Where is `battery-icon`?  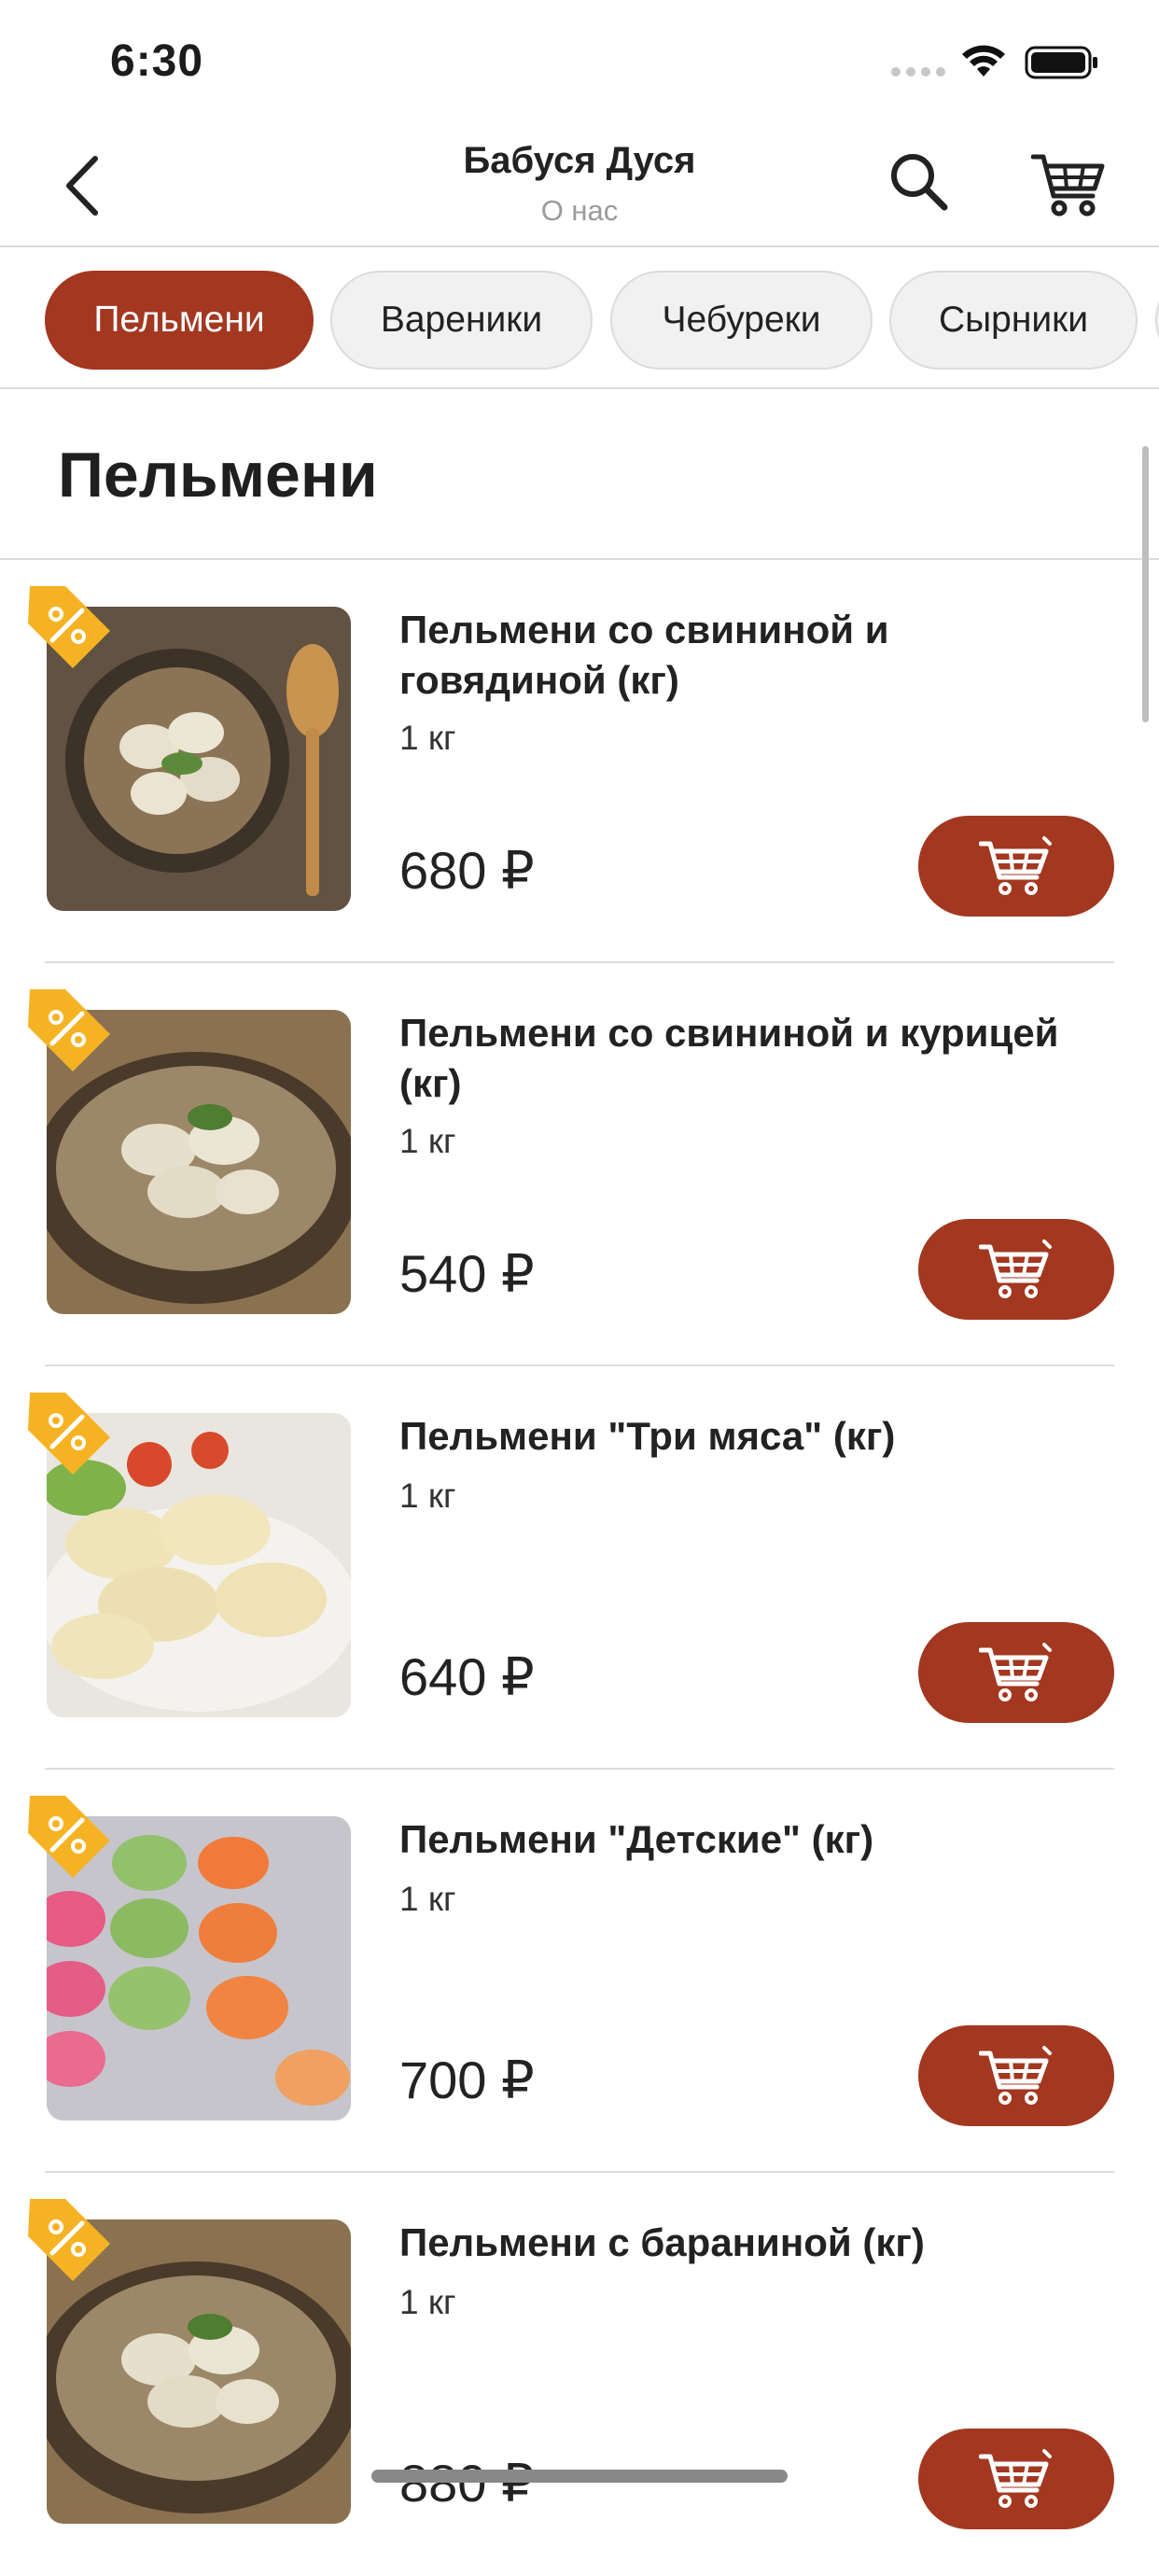
battery-icon is located at coordinates (1061, 62).